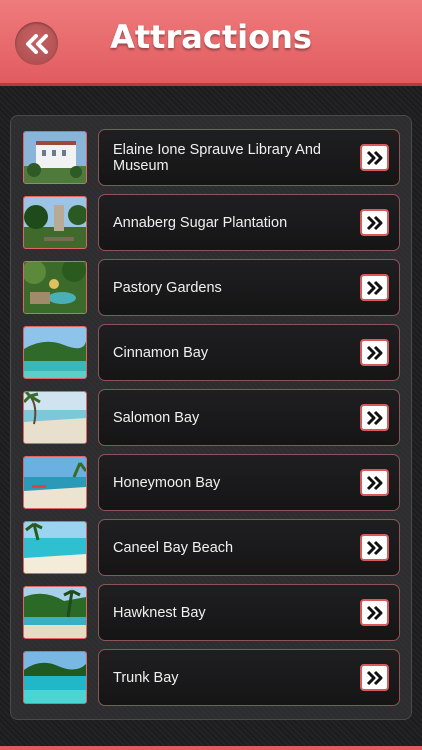  I want to click on attraction-label: Caneel Bay Beach, so click(173, 547).